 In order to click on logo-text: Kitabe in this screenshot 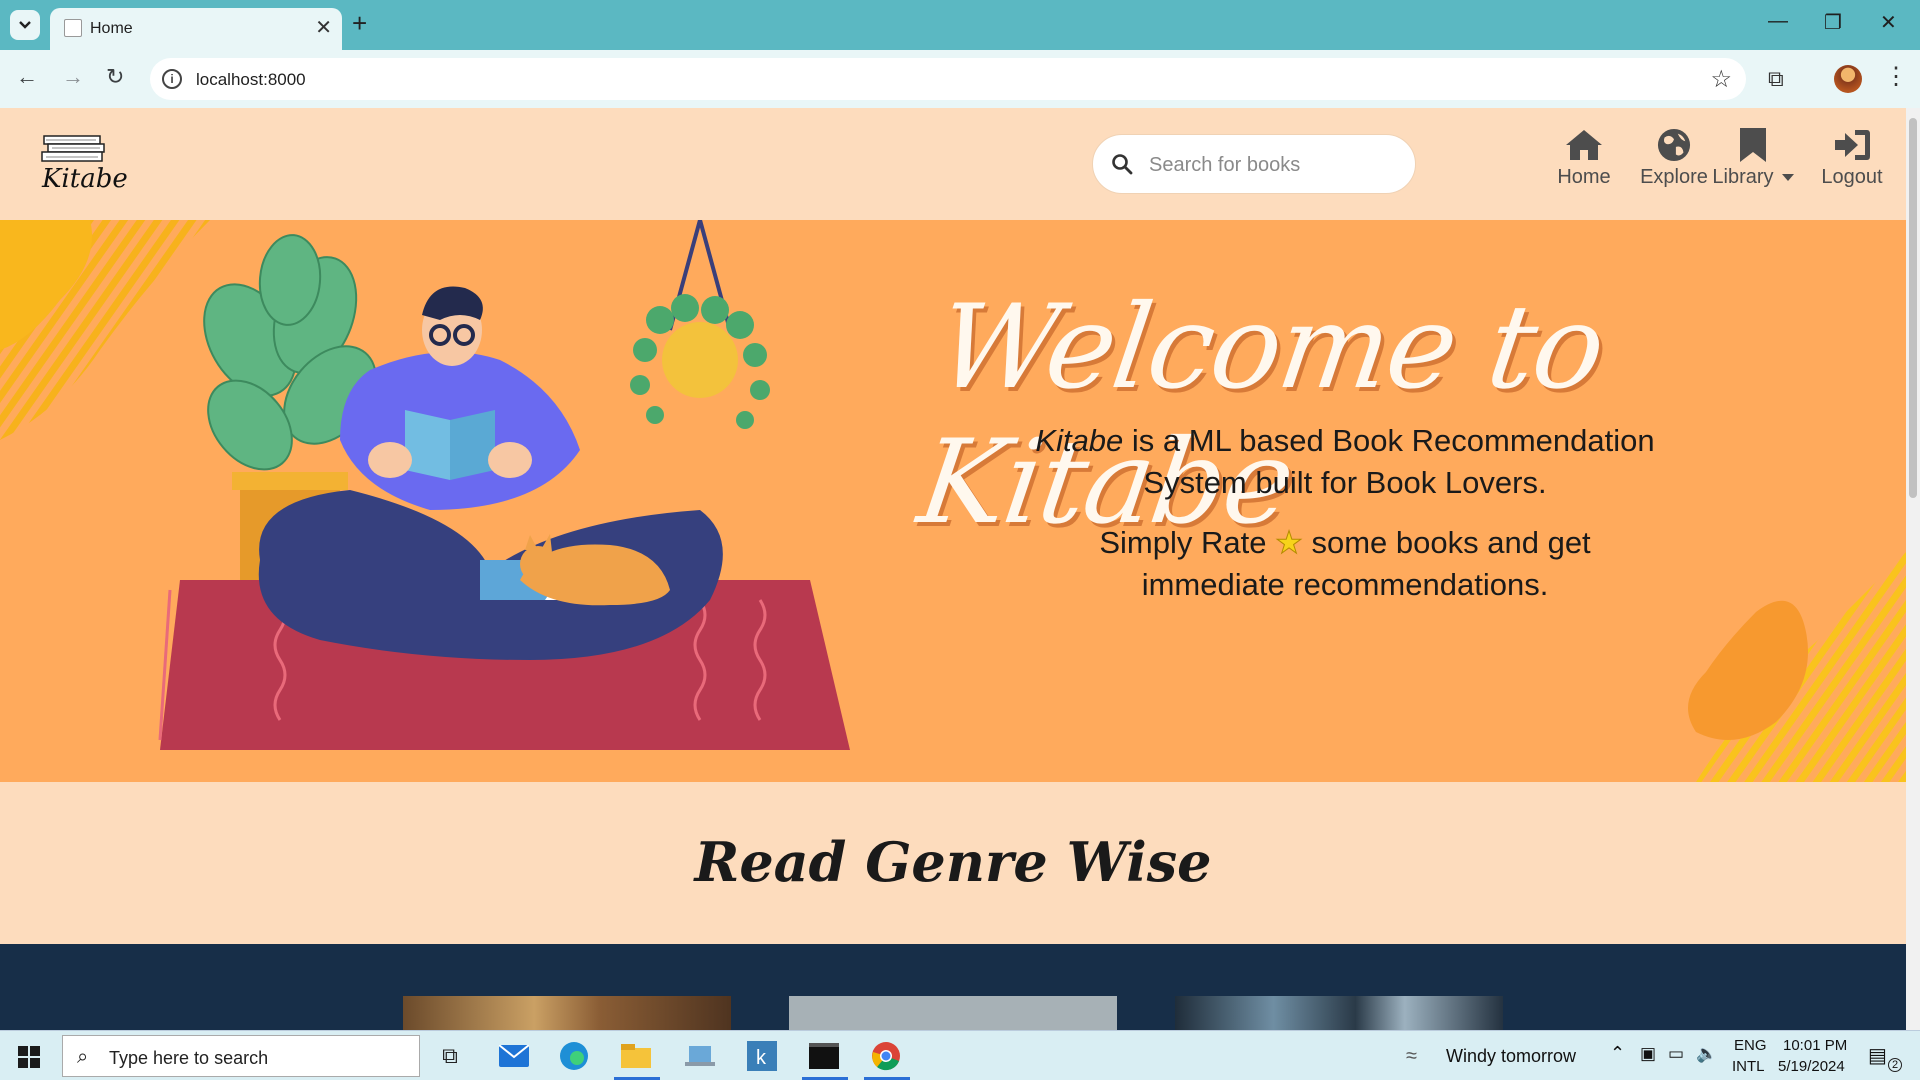, I will do `click(85, 179)`.